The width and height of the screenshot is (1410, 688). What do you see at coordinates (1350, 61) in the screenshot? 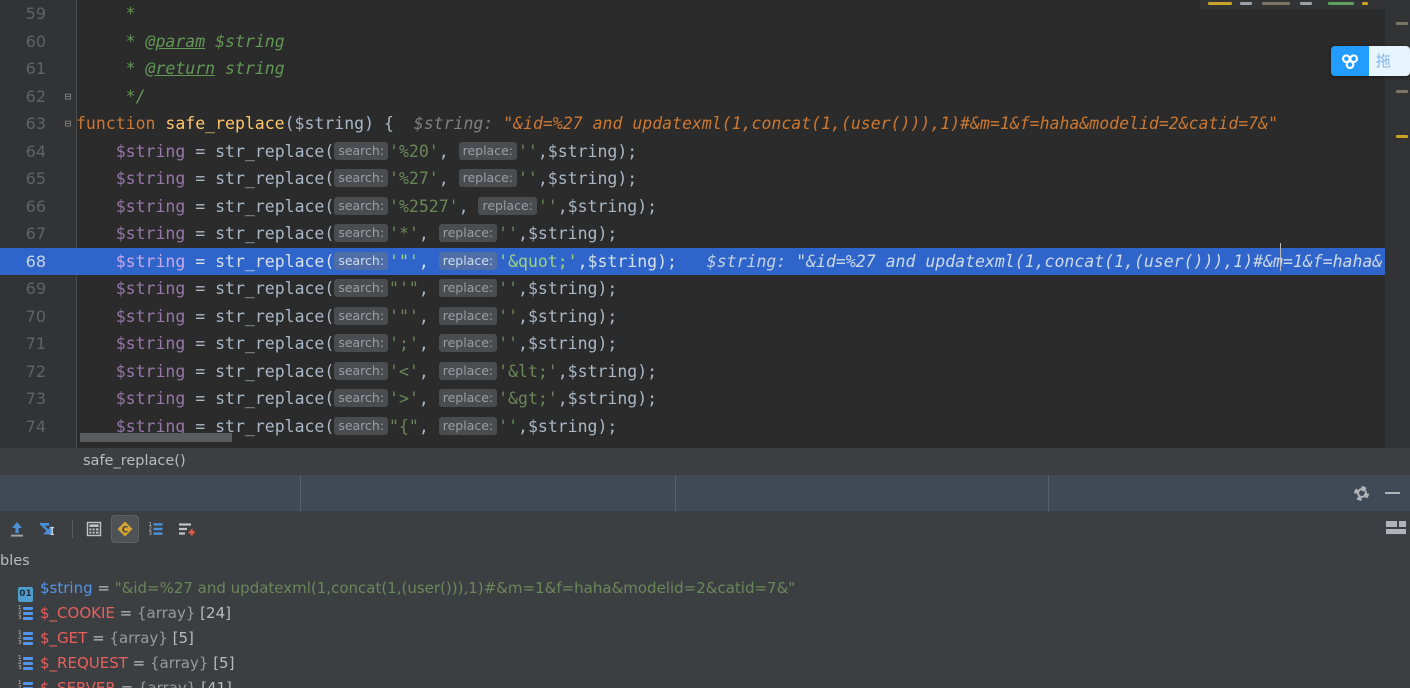
I see `cloud-knot-icon` at bounding box center [1350, 61].